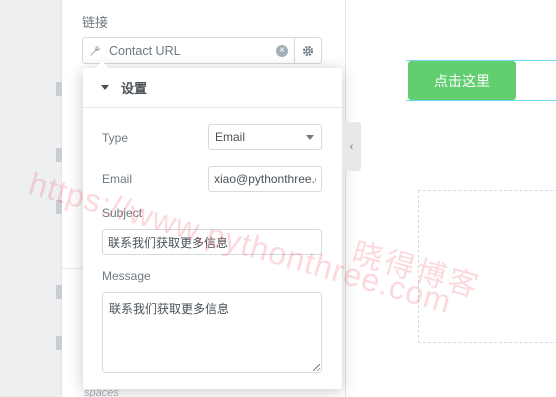 The height and width of the screenshot is (397, 556). What do you see at coordinates (481, 100) in the screenshot?
I see `element-outline-bottom` at bounding box center [481, 100].